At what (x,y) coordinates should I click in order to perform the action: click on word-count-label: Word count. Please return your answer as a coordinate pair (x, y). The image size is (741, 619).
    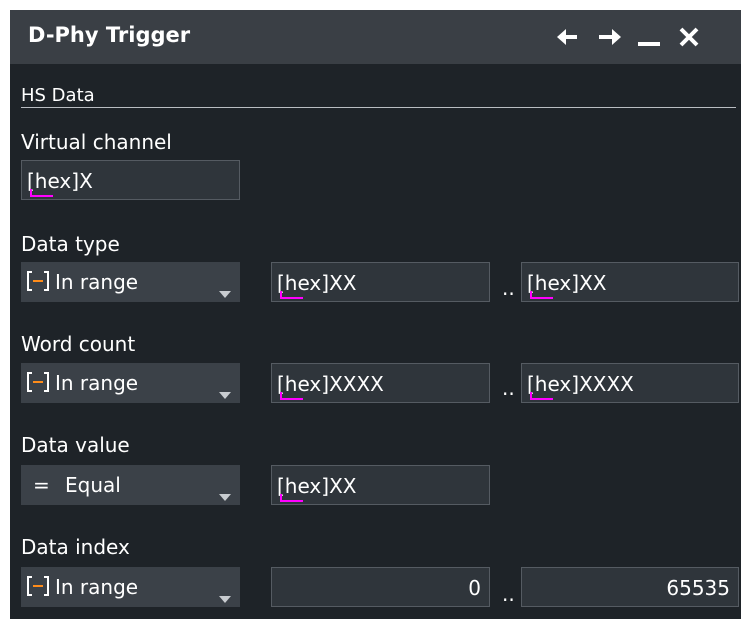
    Looking at the image, I should click on (78, 344).